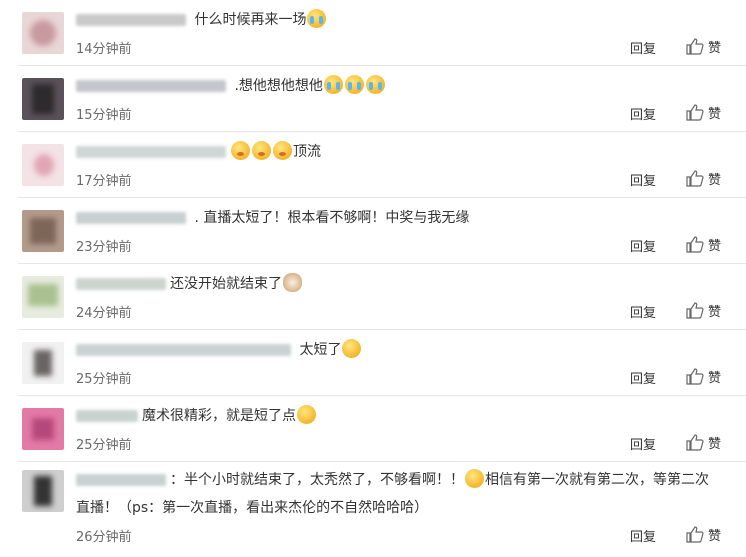 The image size is (746, 557). I want to click on comment-text: .想他想他想他, so click(397, 86).